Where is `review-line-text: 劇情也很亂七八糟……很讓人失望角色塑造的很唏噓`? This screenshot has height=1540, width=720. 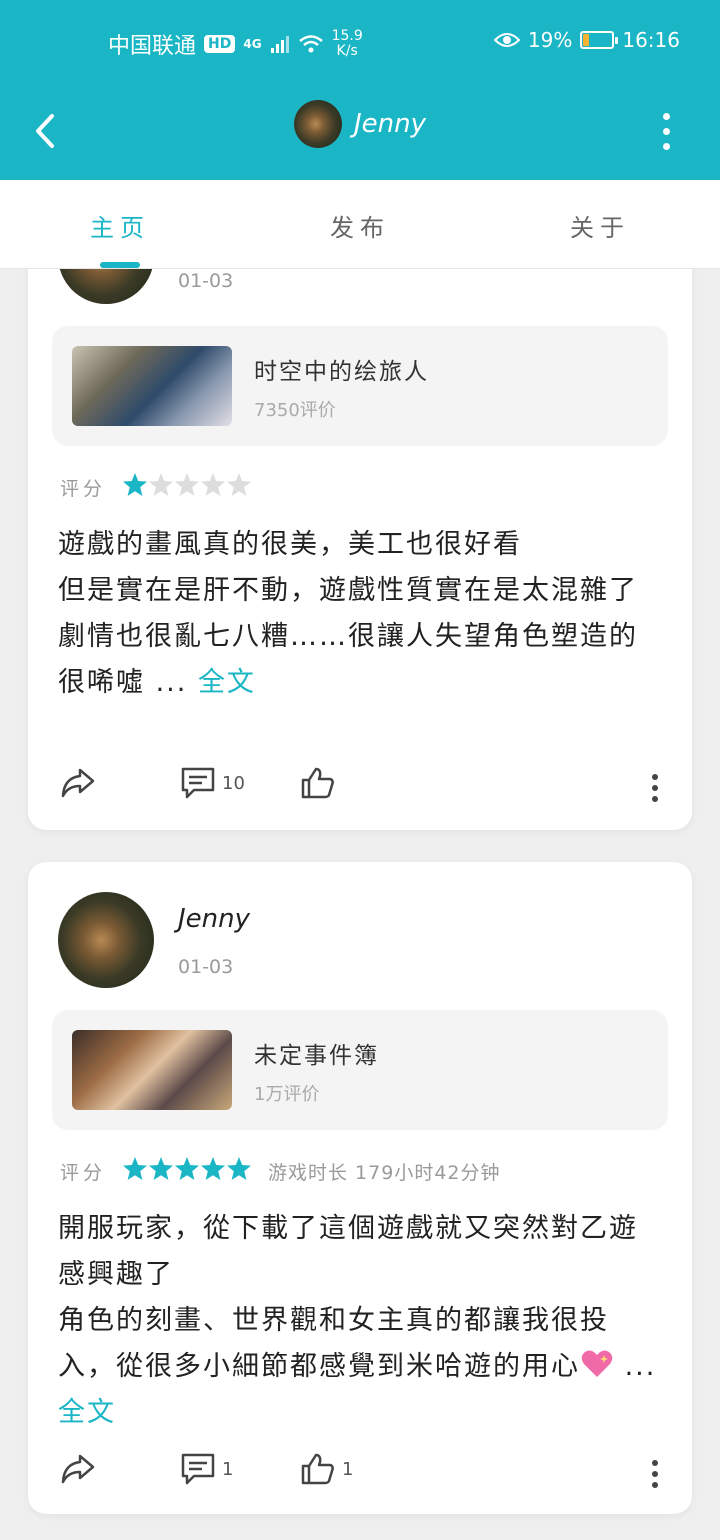
review-line-text: 劇情也很亂七八糟……很讓人失望角色塑造的很唏噓 is located at coordinates (348, 659).